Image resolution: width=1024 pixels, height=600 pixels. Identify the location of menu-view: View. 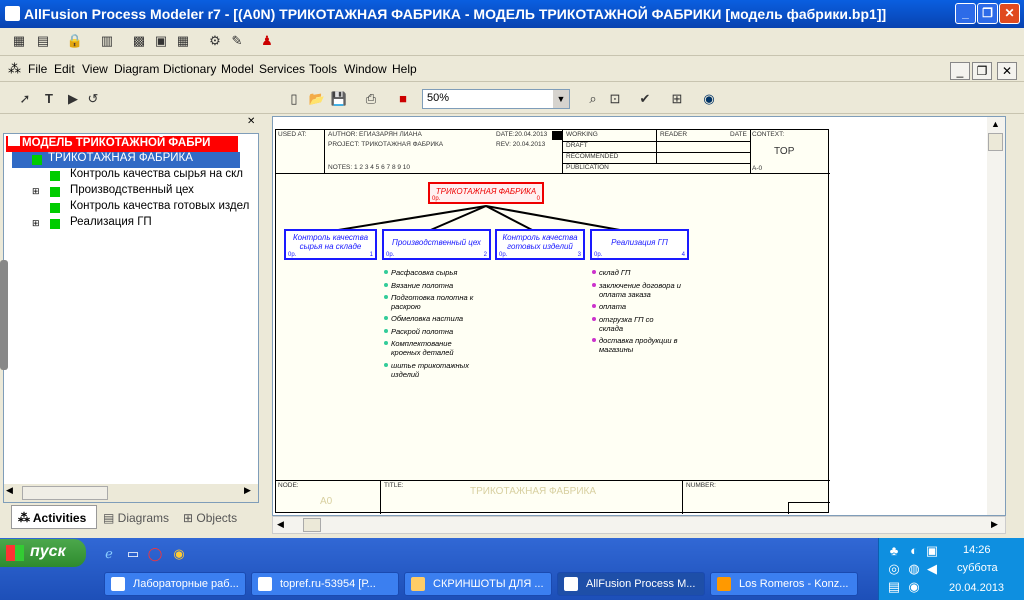
(95, 69).